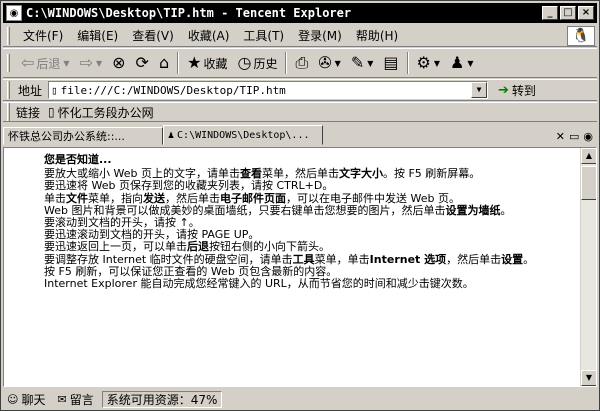 This screenshot has height=411, width=600. I want to click on favorites-folder-icon: ★, so click(194, 62).